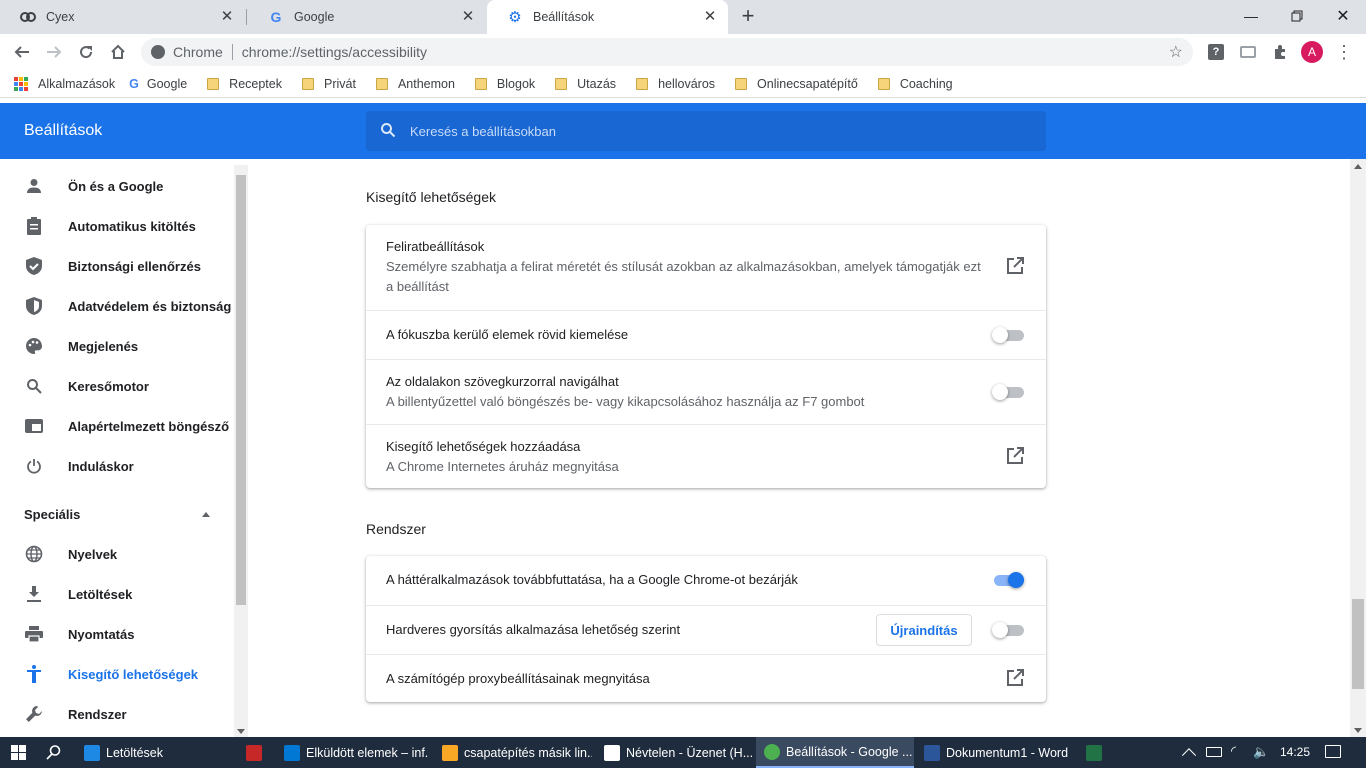 The height and width of the screenshot is (768, 1366). I want to click on bookmark-folder: Privát, so click(326, 84).